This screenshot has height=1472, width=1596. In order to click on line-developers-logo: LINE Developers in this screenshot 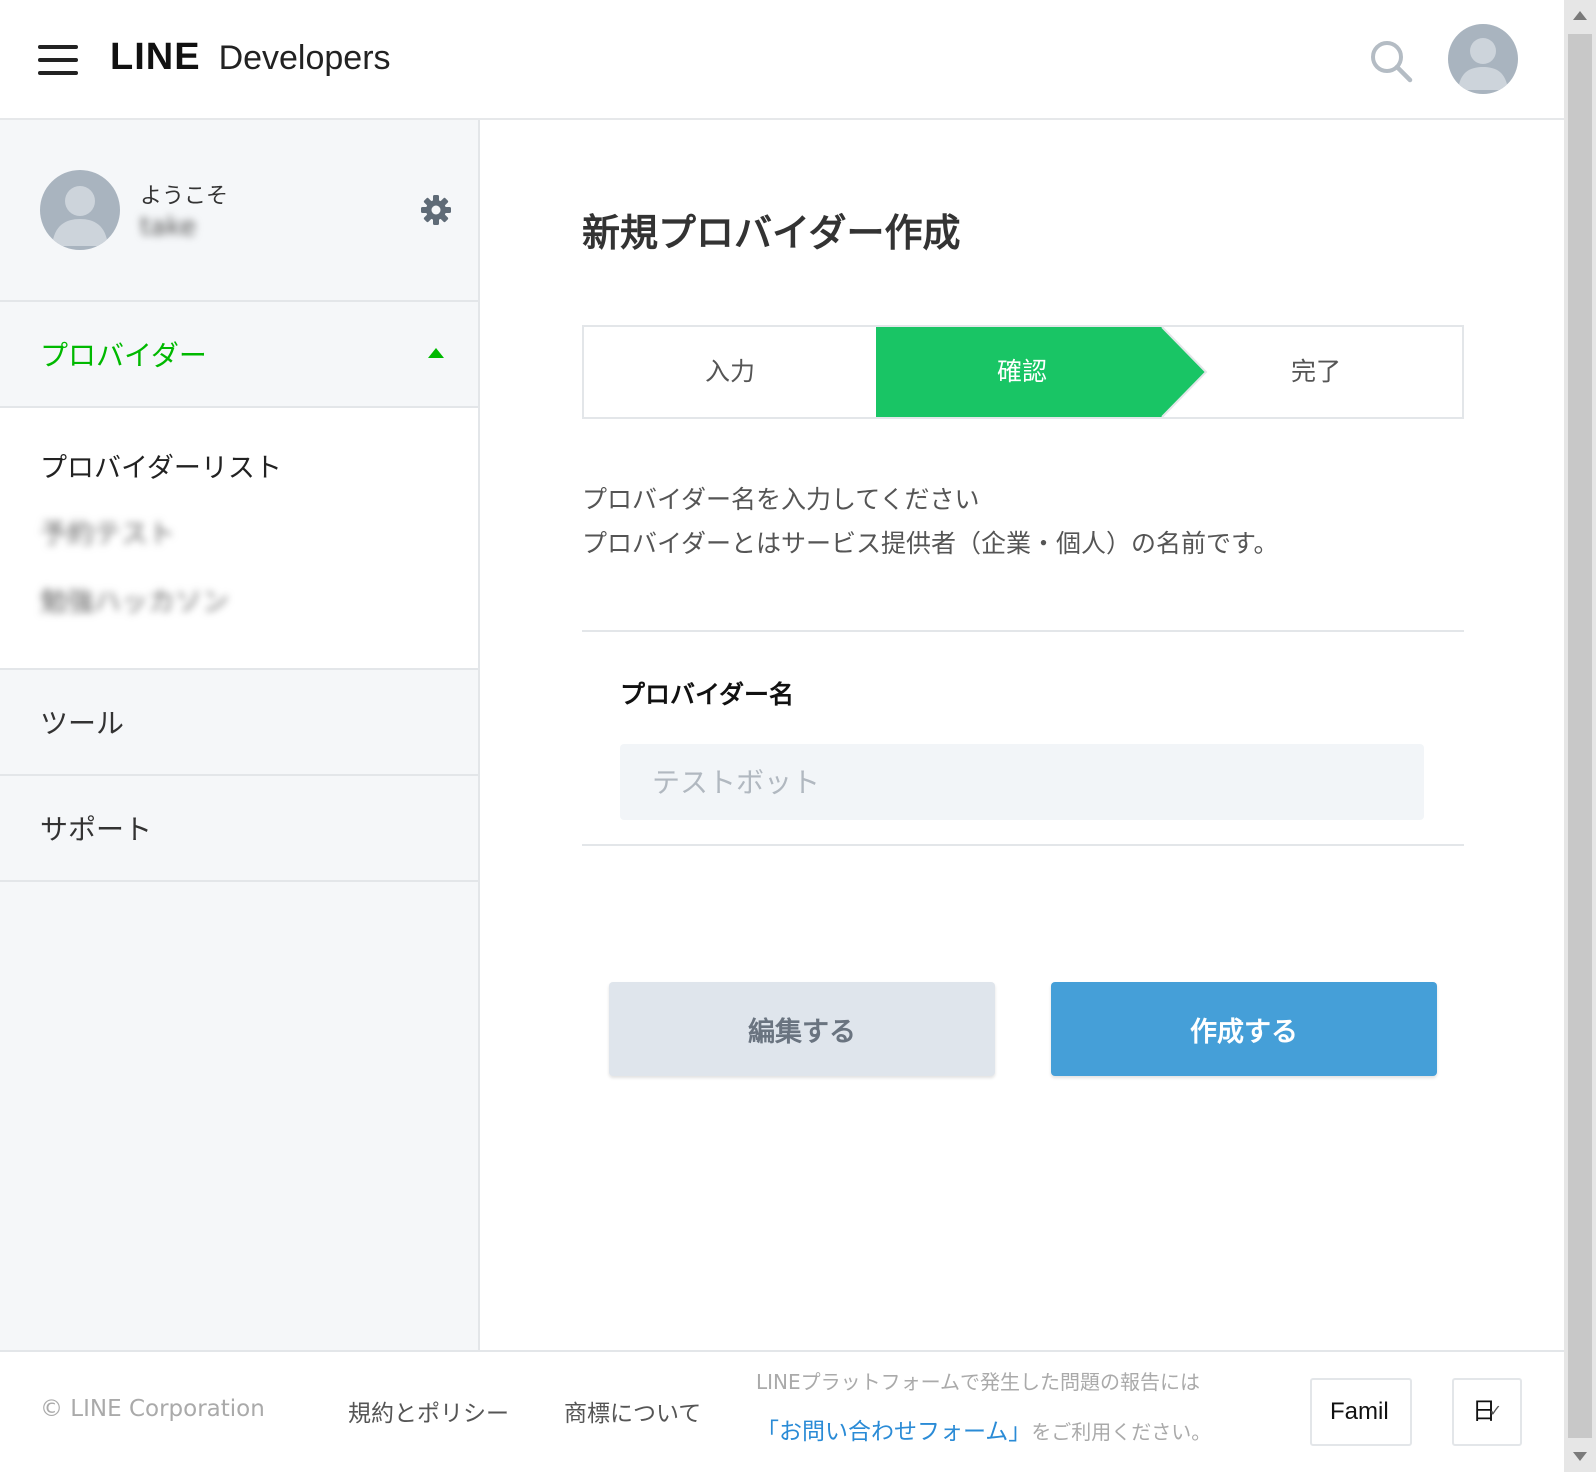, I will do `click(250, 61)`.